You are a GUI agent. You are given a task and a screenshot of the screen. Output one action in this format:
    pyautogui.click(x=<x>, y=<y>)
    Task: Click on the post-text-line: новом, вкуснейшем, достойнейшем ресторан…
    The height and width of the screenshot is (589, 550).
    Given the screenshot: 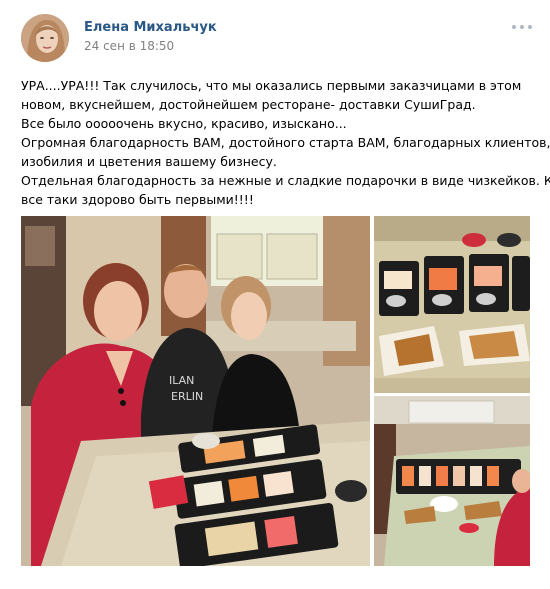 What is the action you would take?
    pyautogui.click(x=248, y=104)
    